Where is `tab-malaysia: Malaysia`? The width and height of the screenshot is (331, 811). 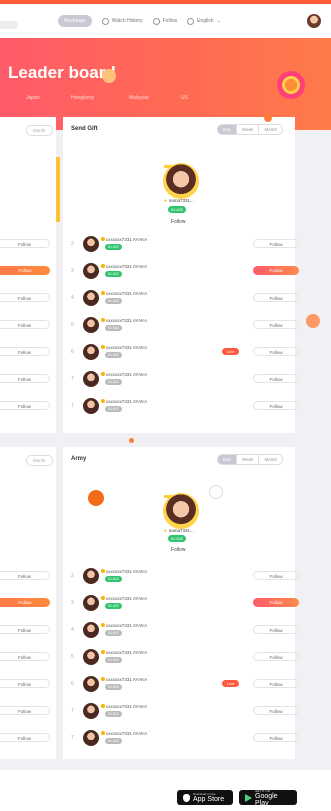 tab-malaysia: Malaysia is located at coordinates (155, 98).